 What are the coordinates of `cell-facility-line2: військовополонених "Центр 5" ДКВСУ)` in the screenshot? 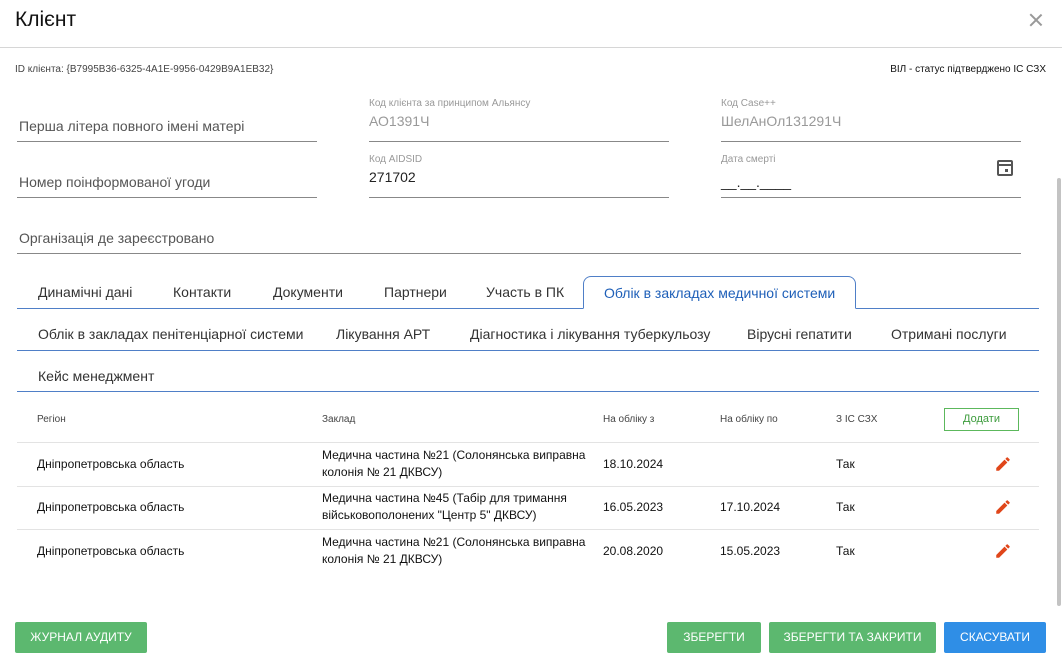 It's located at (429, 515).